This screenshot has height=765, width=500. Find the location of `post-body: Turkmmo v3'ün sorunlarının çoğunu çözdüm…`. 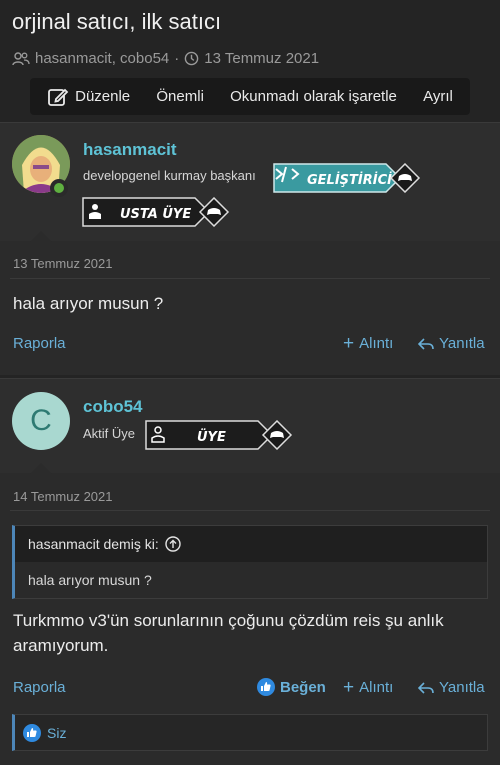

post-body: Turkmmo v3'ün sorunlarının çoğunu çözdüm… is located at coordinates (228, 633).